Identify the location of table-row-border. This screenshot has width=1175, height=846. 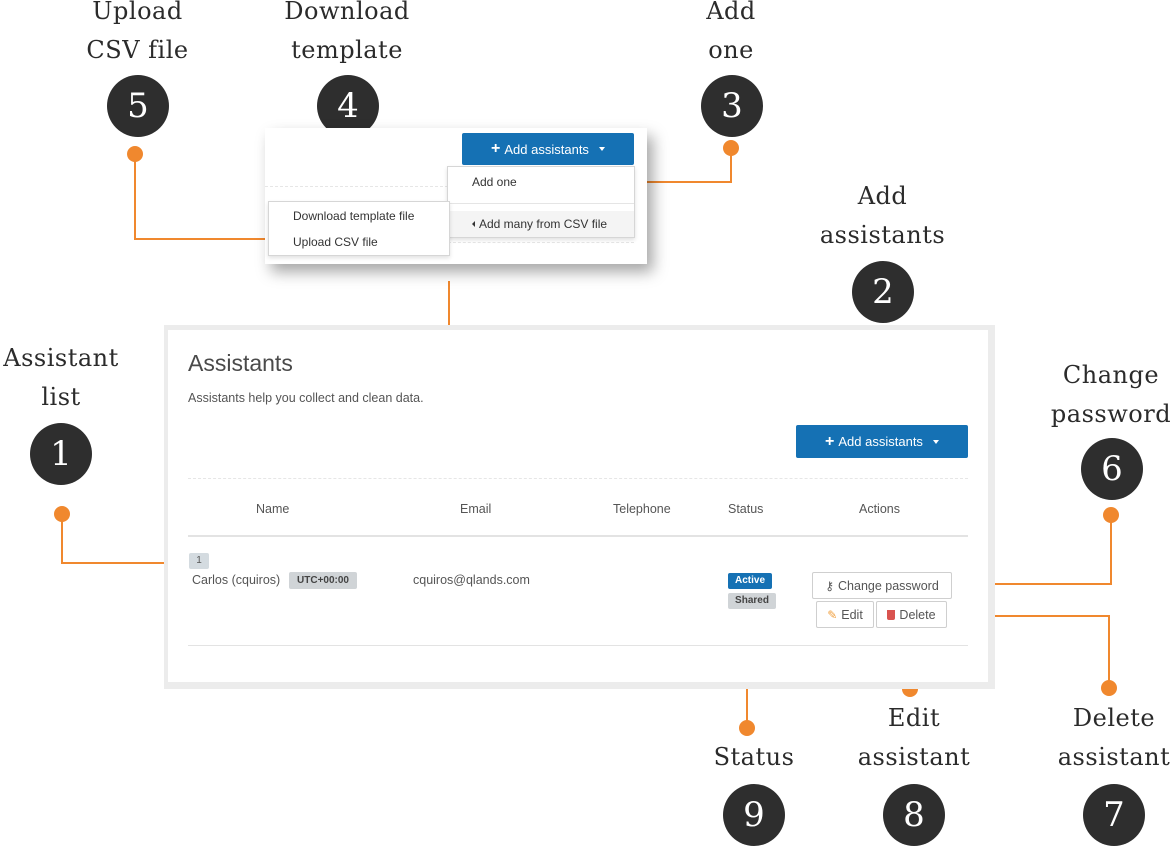
(578, 645).